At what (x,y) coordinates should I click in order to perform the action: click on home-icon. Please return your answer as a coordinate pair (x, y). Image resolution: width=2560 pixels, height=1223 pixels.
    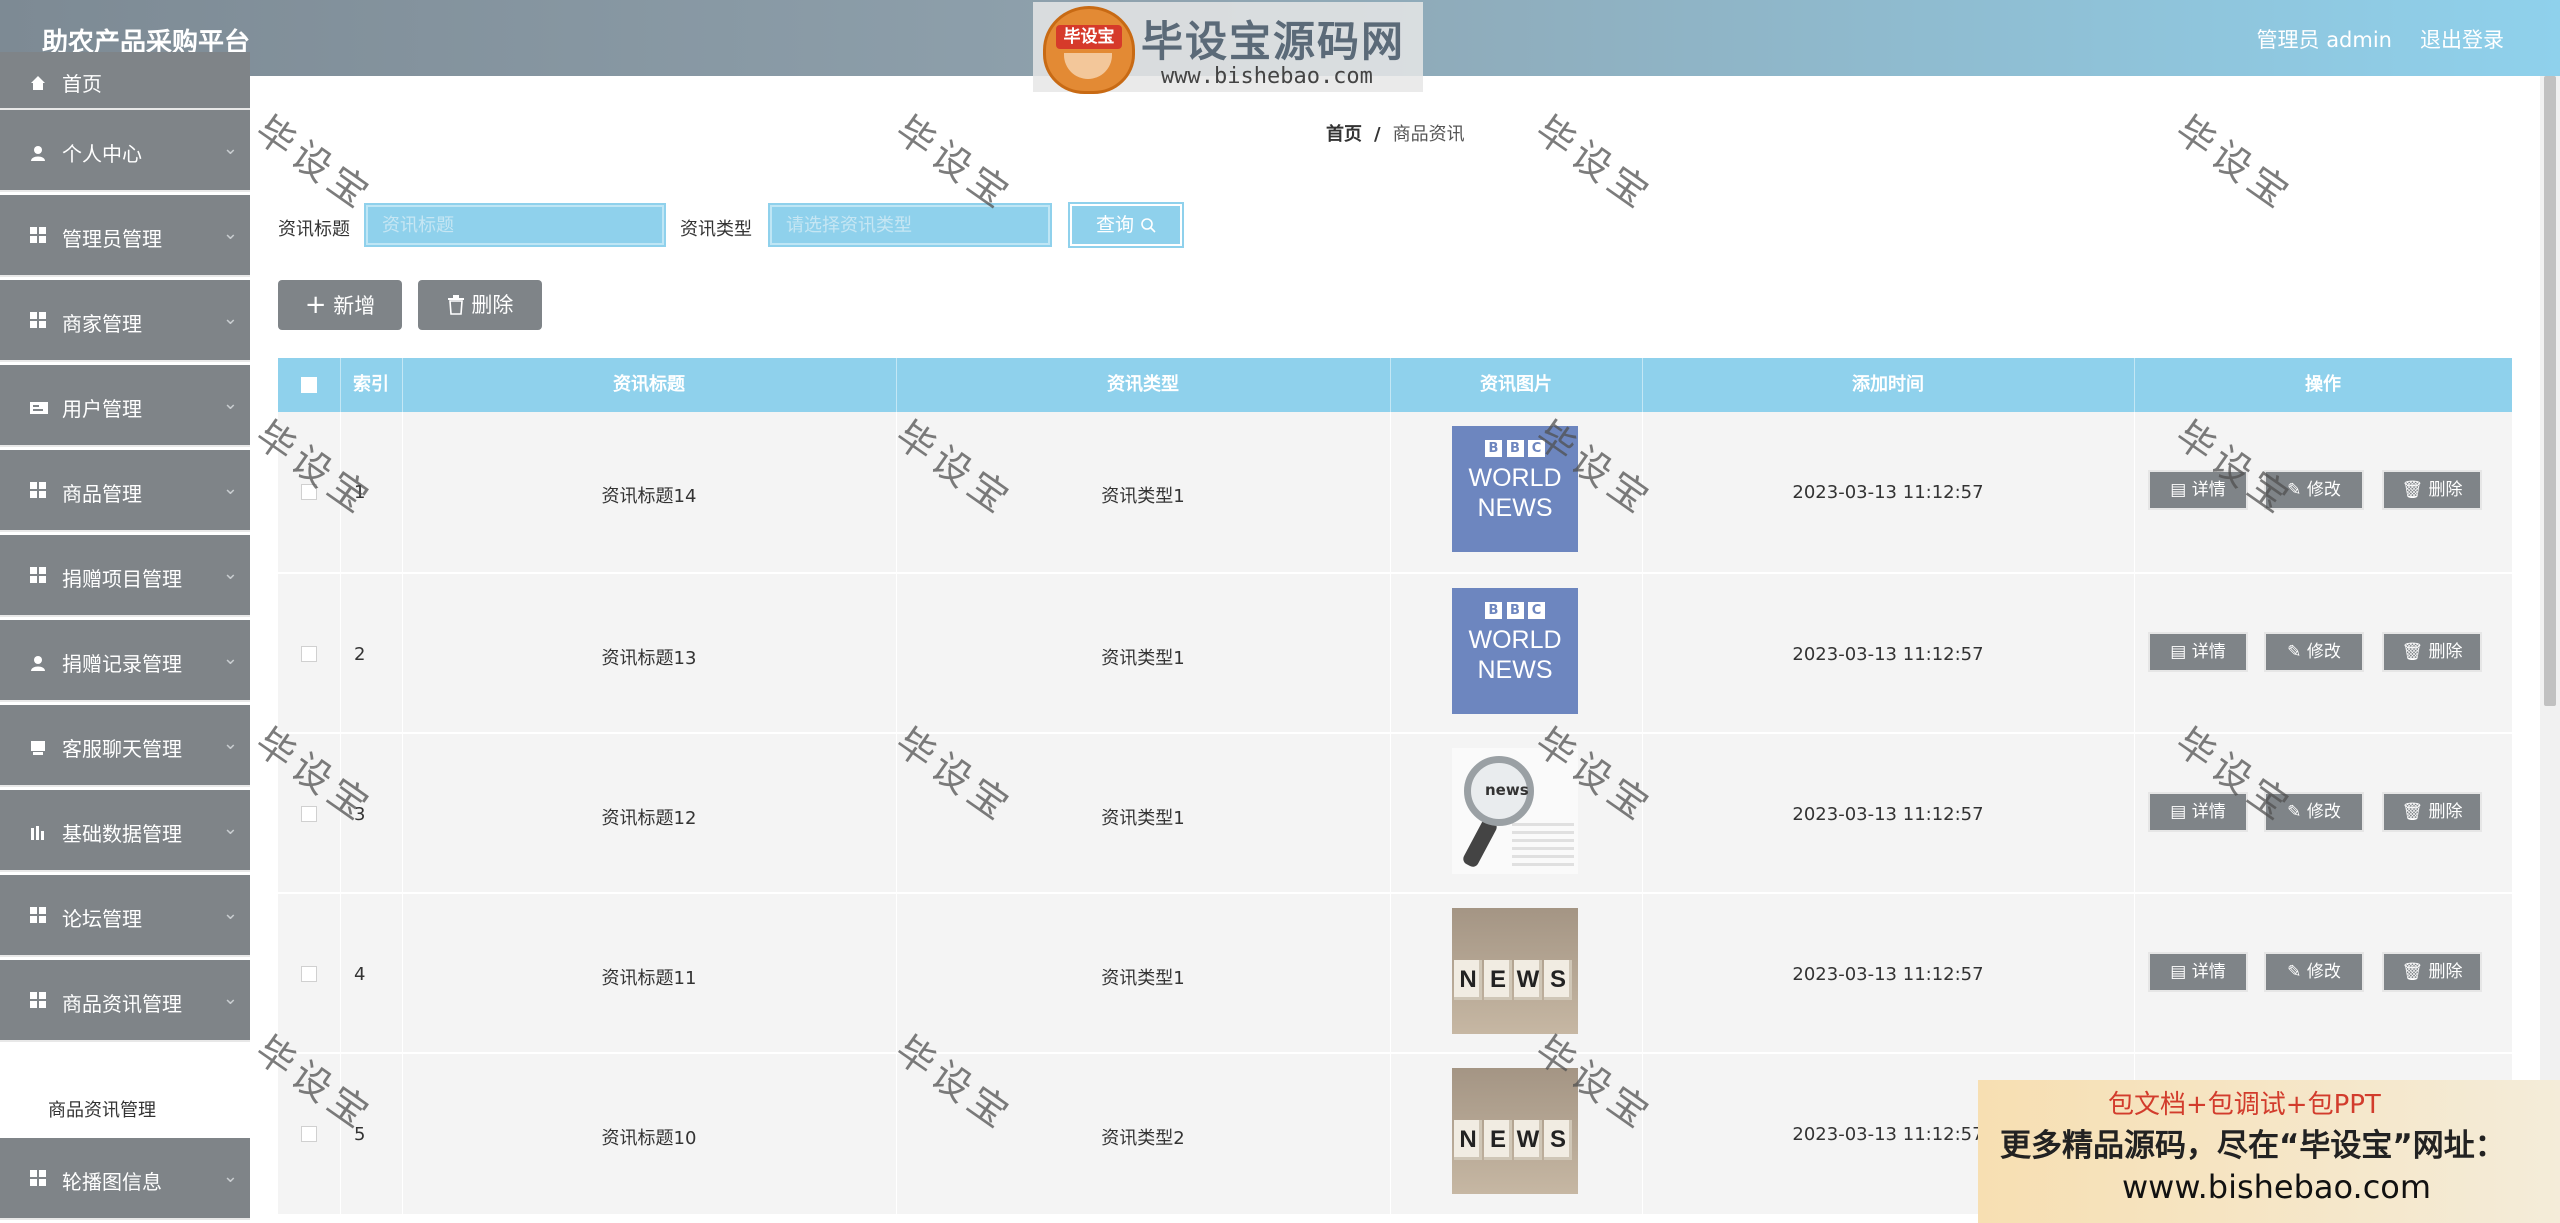
    Looking at the image, I should click on (38, 81).